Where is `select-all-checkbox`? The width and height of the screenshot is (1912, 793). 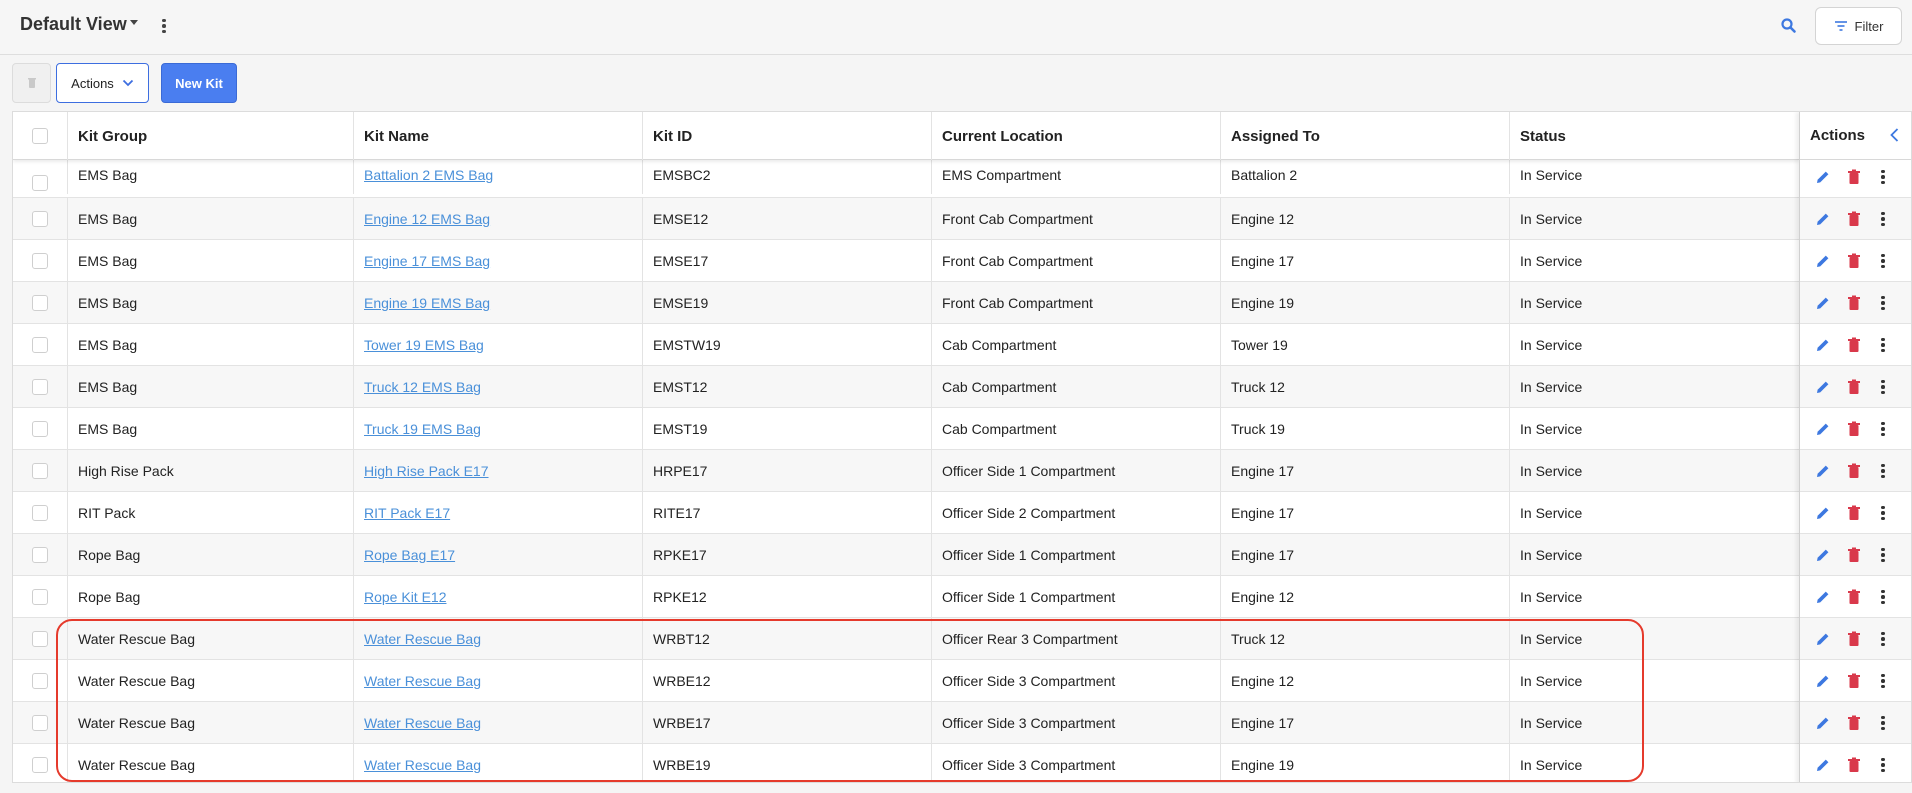
select-all-checkbox is located at coordinates (40, 136).